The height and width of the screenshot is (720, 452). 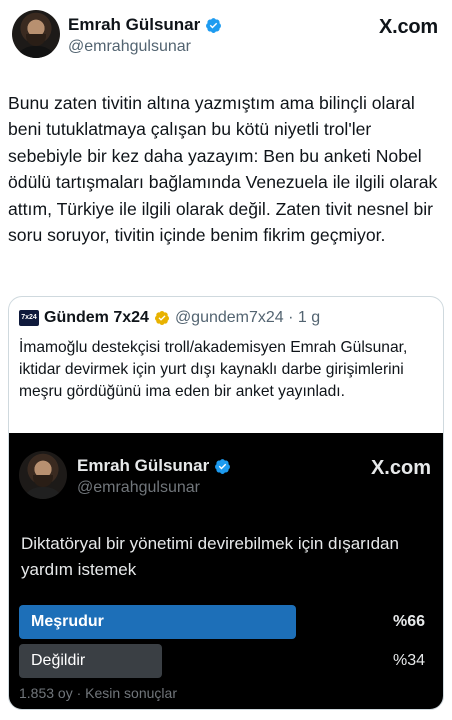 I want to click on tweet-header: Emrah Gülsunar @emrahgulsunar X.com, so click(x=226, y=36).